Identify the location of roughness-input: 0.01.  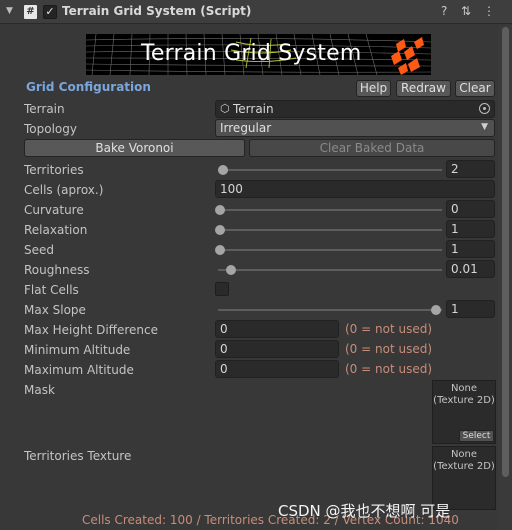
(470, 269).